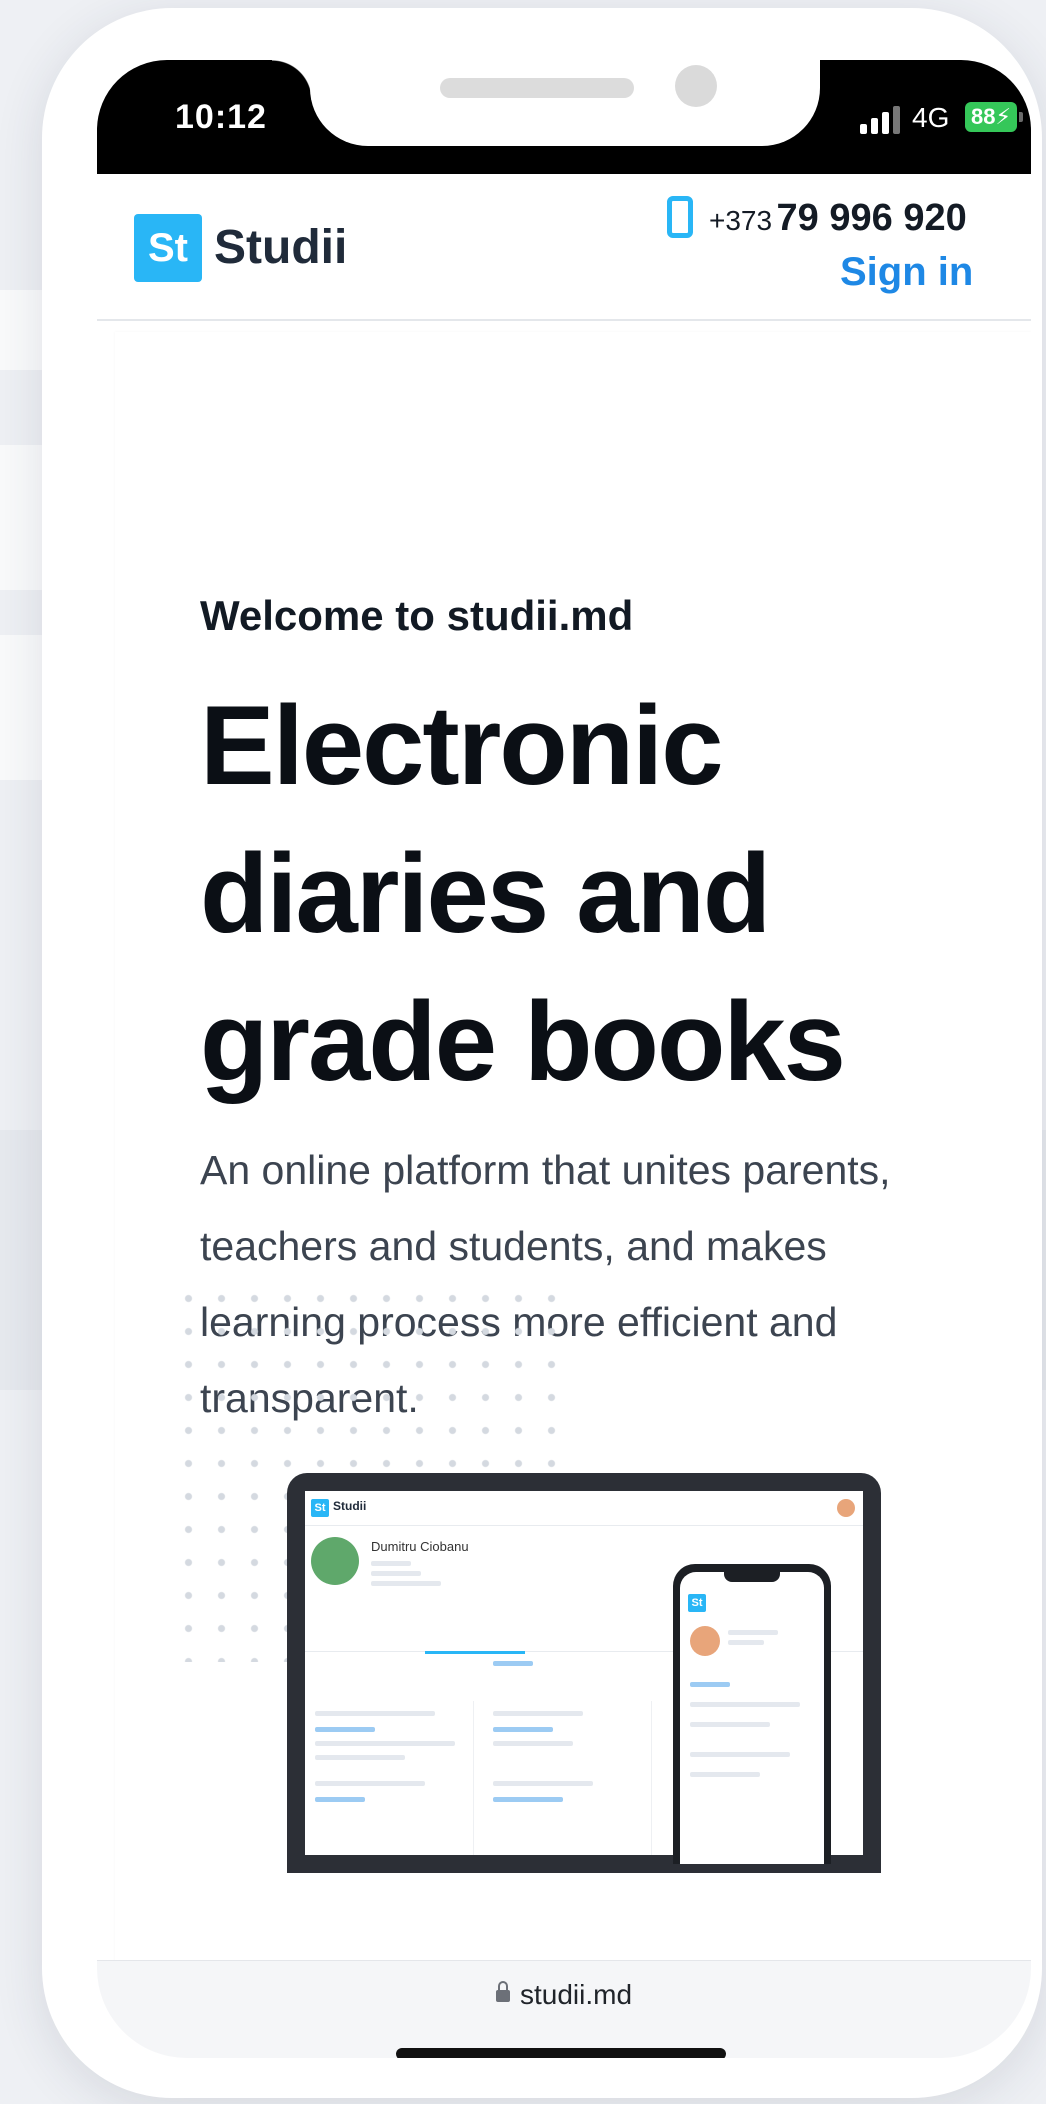  Describe the element at coordinates (221, 117) in the screenshot. I see `status-time: 10:12` at that location.